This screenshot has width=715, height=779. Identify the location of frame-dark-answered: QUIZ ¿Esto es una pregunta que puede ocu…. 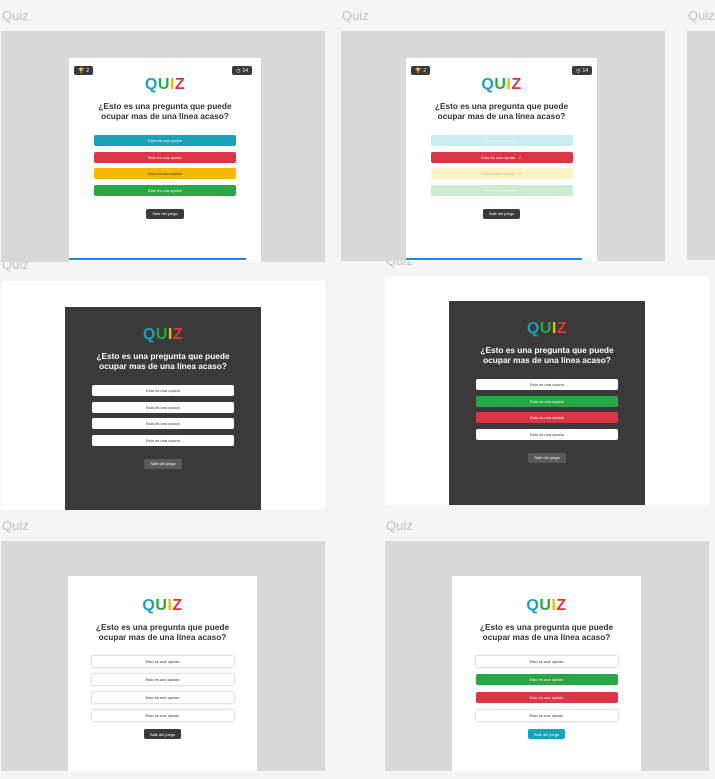
(547, 390).